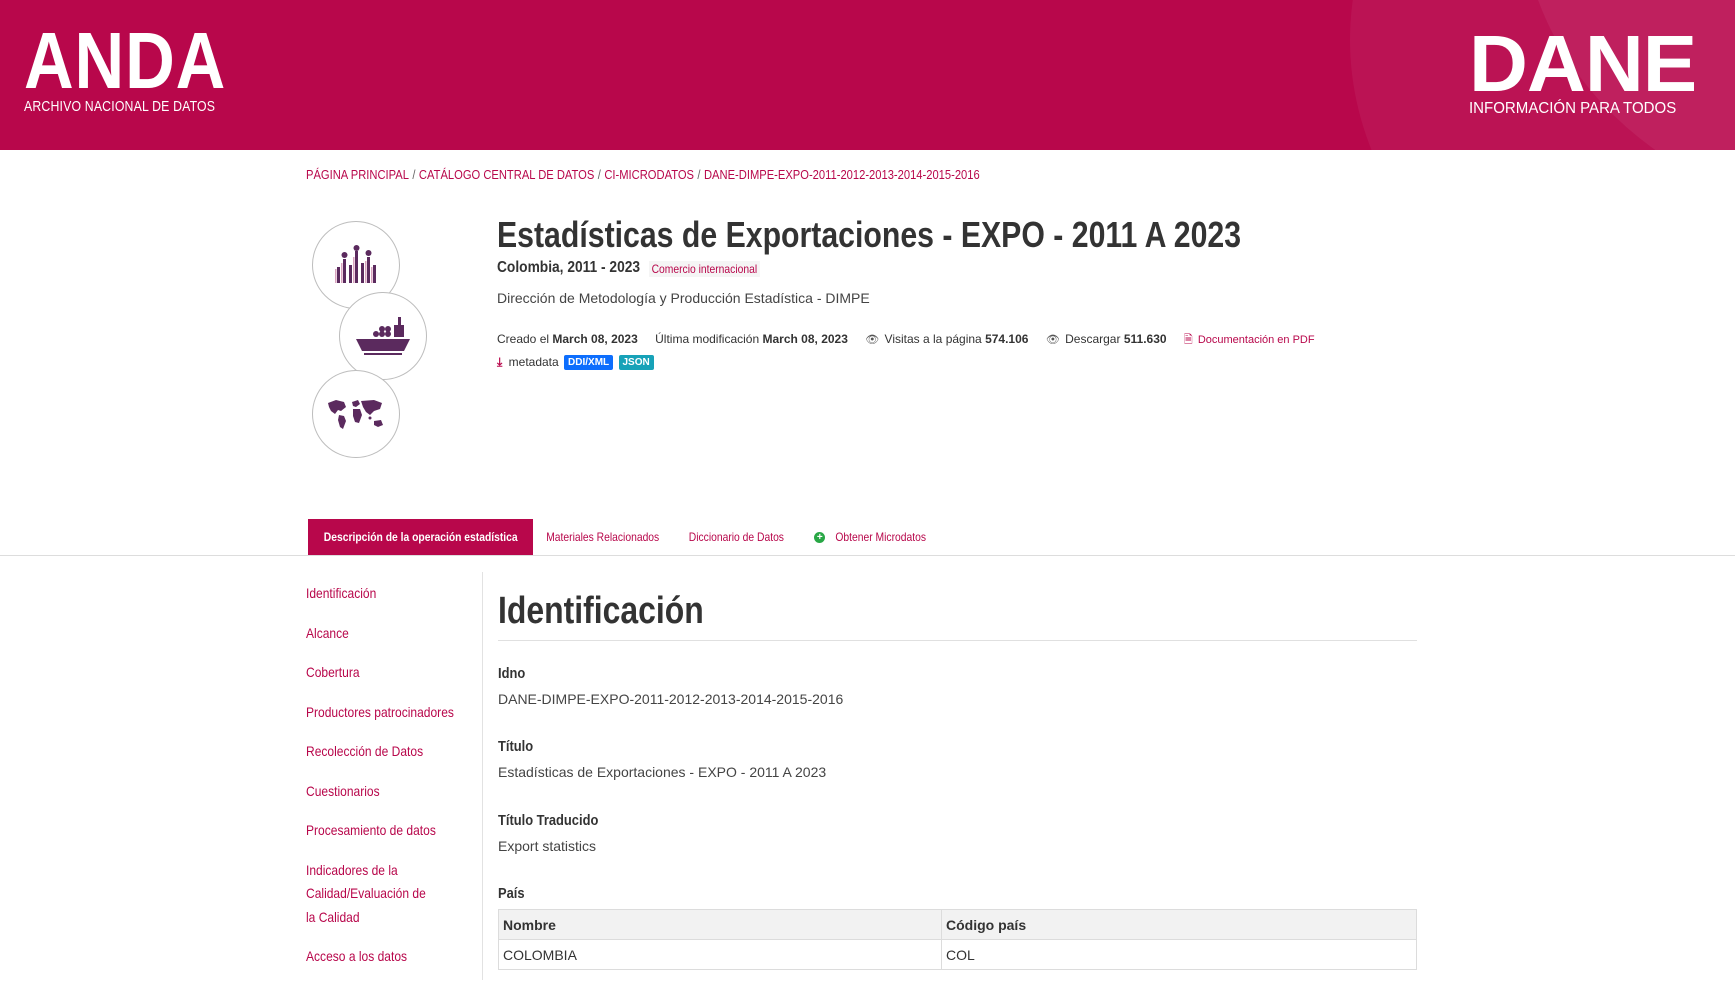 This screenshot has width=1735, height=985. Describe the element at coordinates (120, 106) in the screenshot. I see `anda-logo-subtitle: ARCHIVO NACIONAL DE DATOS` at that location.